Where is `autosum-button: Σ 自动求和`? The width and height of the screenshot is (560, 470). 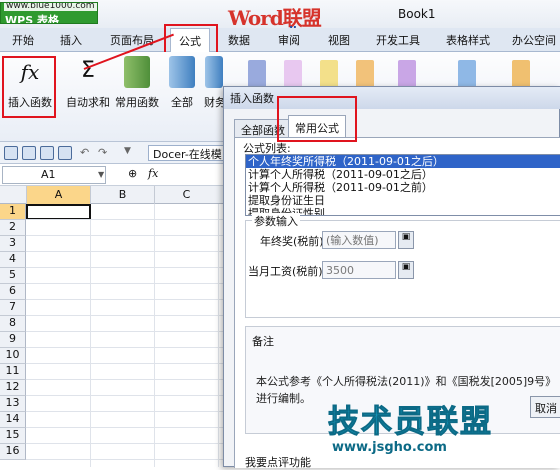 autosum-button: Σ 自动求和 is located at coordinates (88, 83).